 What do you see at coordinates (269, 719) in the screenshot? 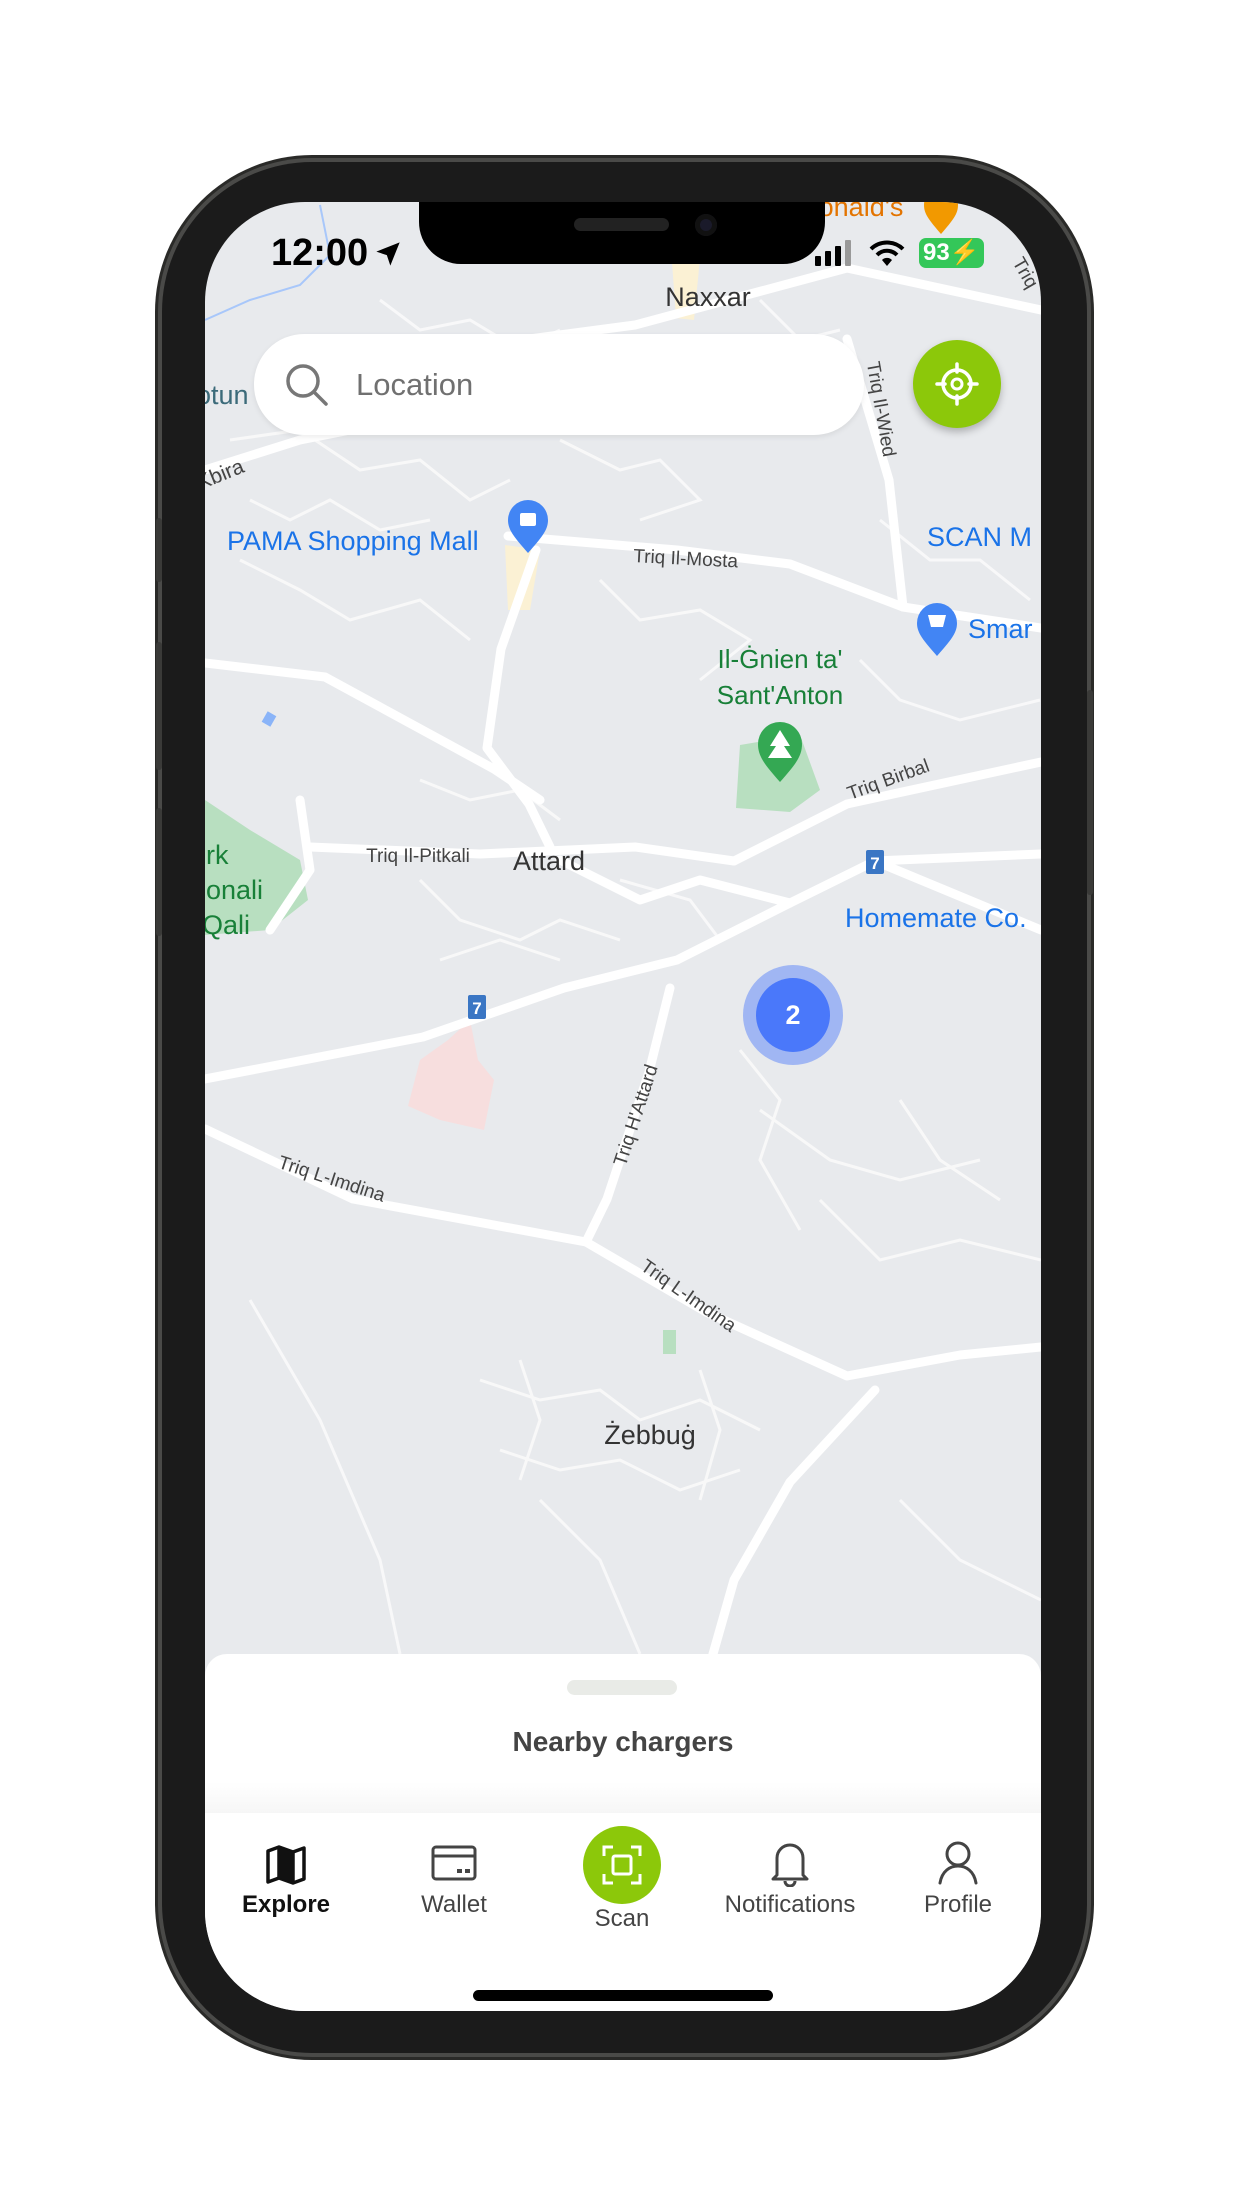
I see `water-spot` at bounding box center [269, 719].